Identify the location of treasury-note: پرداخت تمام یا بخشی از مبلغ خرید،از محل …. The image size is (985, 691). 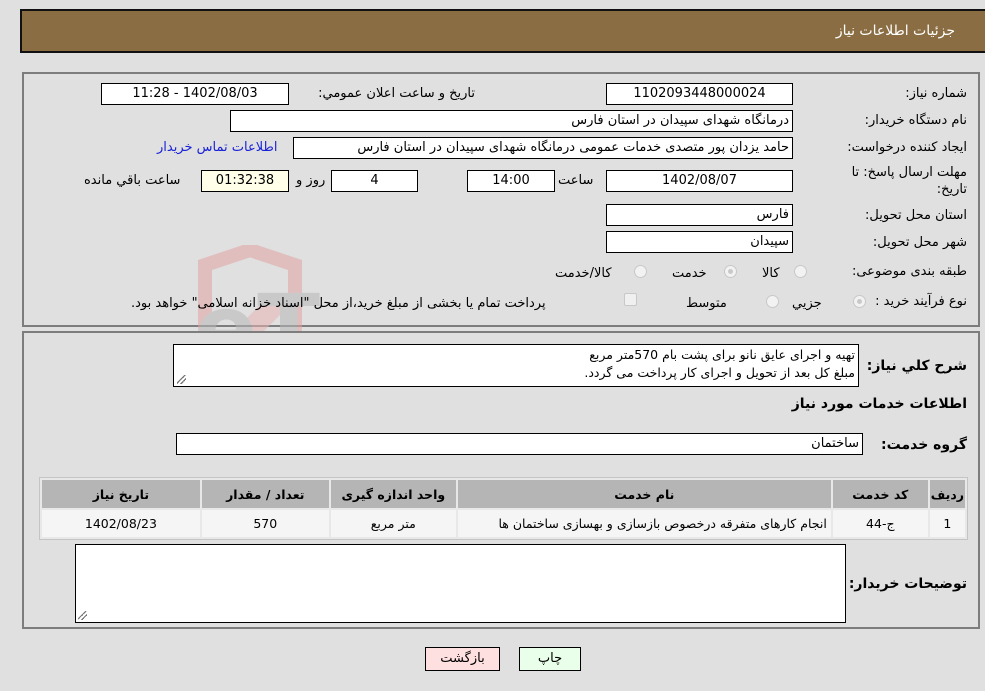
(338, 303).